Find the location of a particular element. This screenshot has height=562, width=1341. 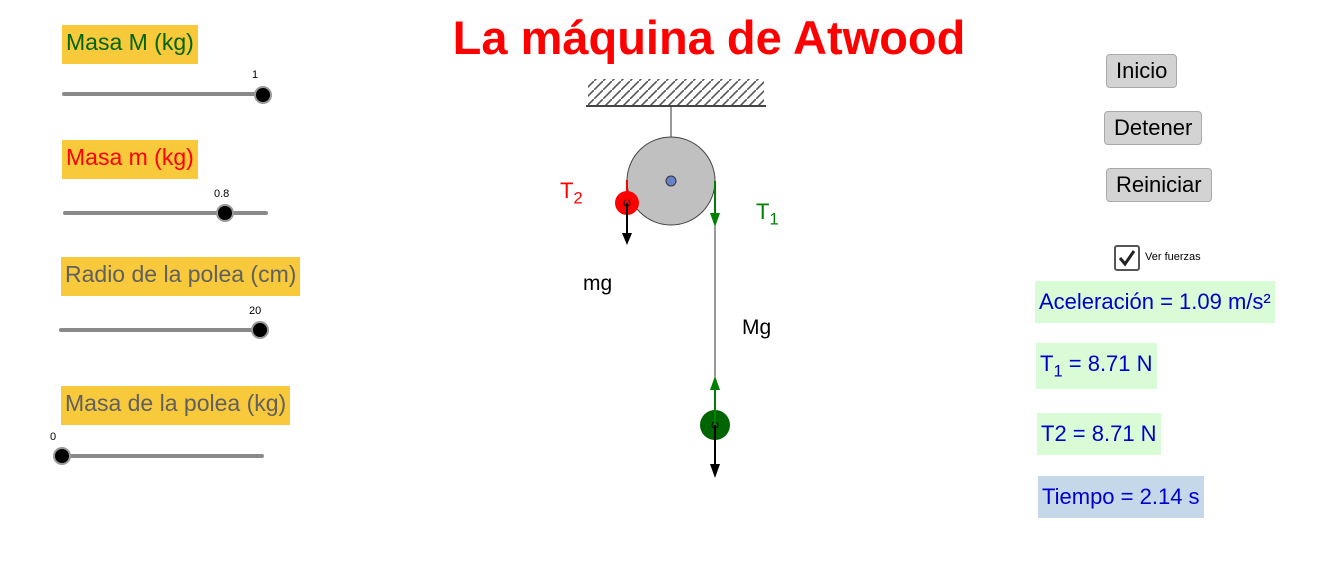

label-mg: mg is located at coordinates (598, 283).